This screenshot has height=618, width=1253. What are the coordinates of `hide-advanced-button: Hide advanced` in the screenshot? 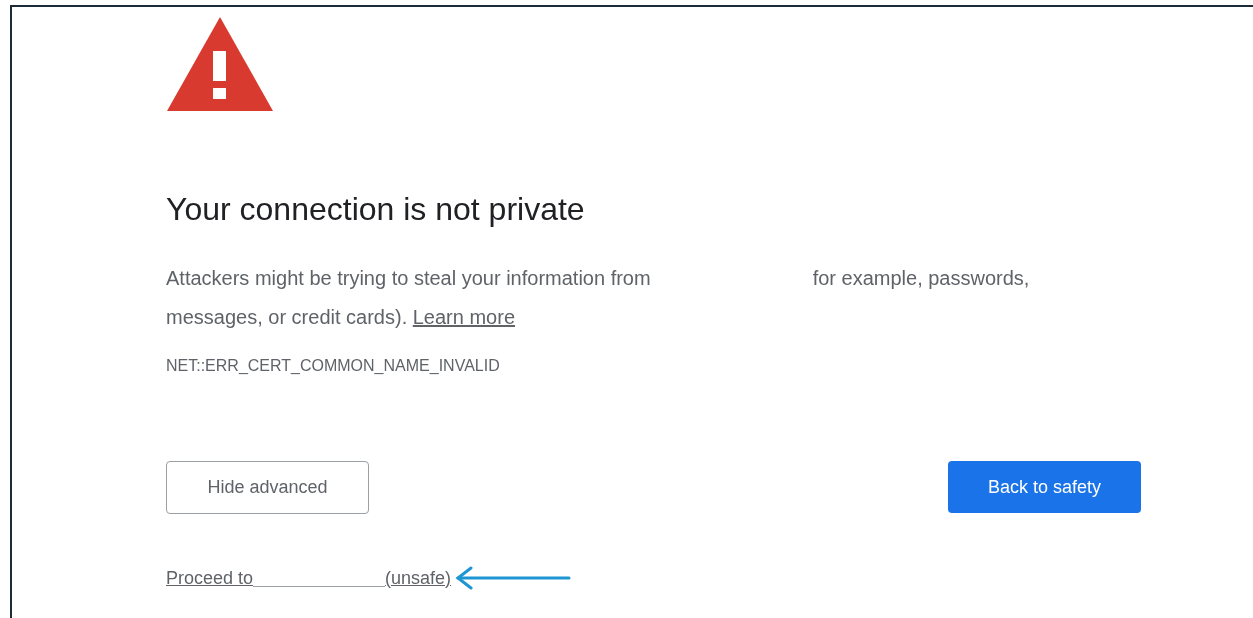 It's located at (267, 487).